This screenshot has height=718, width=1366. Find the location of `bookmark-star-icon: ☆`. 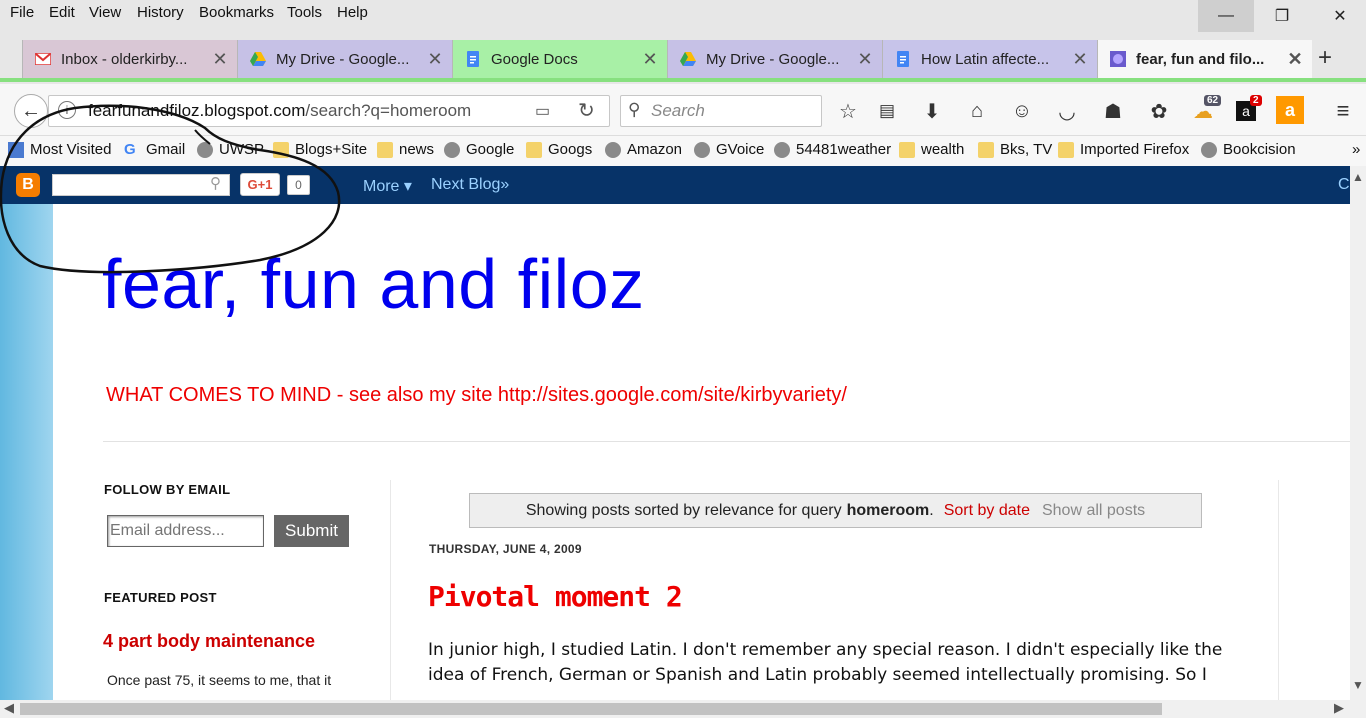

bookmark-star-icon: ☆ is located at coordinates (848, 111).